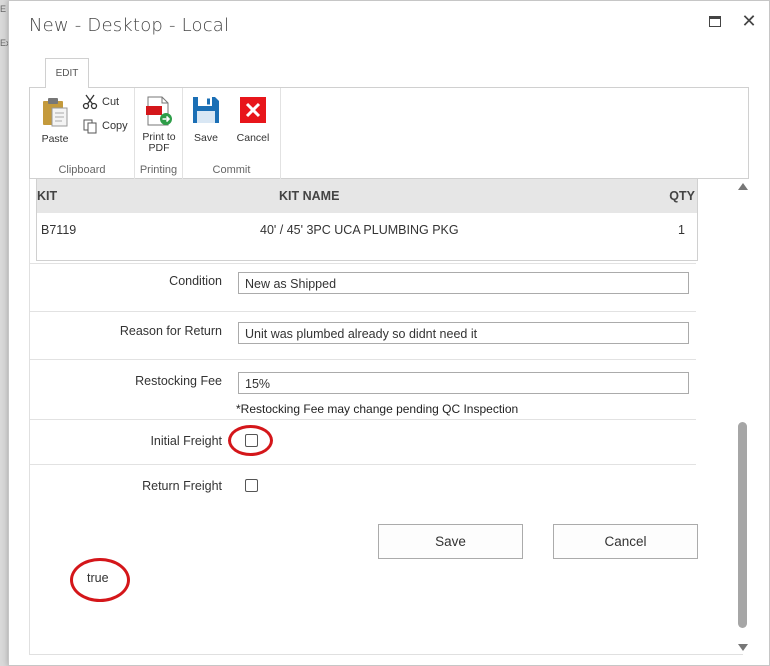 The width and height of the screenshot is (770, 666). I want to click on header-kit: KIT, so click(47, 196).